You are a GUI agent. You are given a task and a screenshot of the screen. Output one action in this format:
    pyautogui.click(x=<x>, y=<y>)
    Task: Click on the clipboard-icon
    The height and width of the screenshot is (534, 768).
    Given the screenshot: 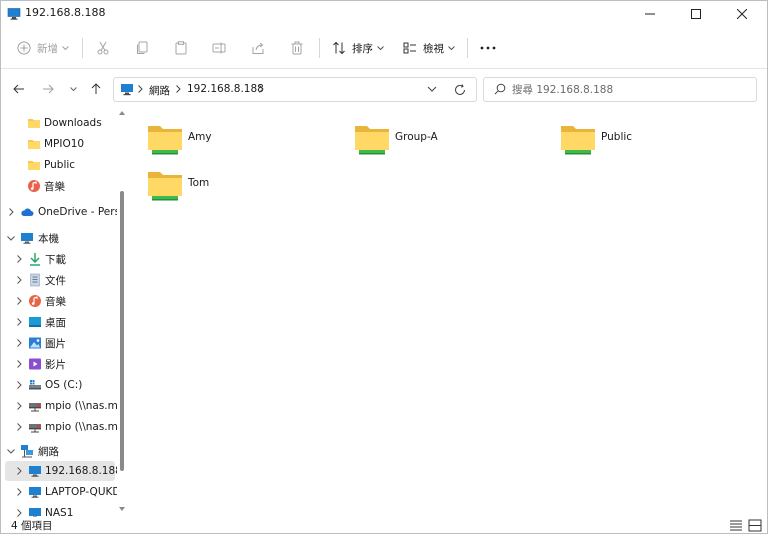 What is the action you would take?
    pyautogui.click(x=181, y=48)
    